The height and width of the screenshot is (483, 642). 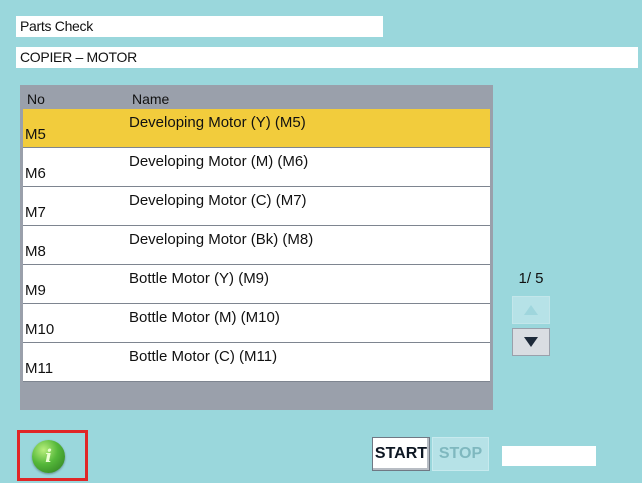 I want to click on page-up-button, so click(x=531, y=310).